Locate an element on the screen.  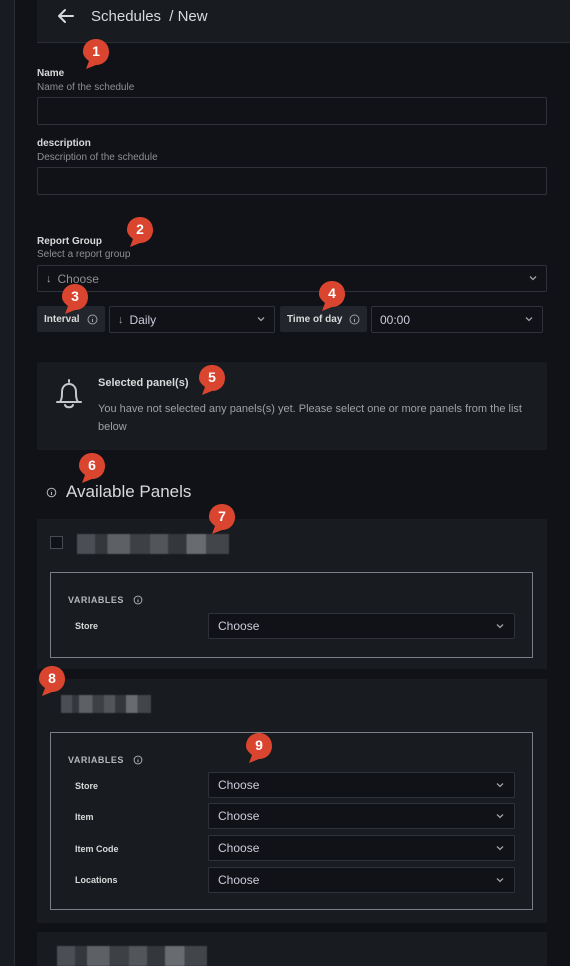
time-of-day-select: 00:00 is located at coordinates (457, 319).